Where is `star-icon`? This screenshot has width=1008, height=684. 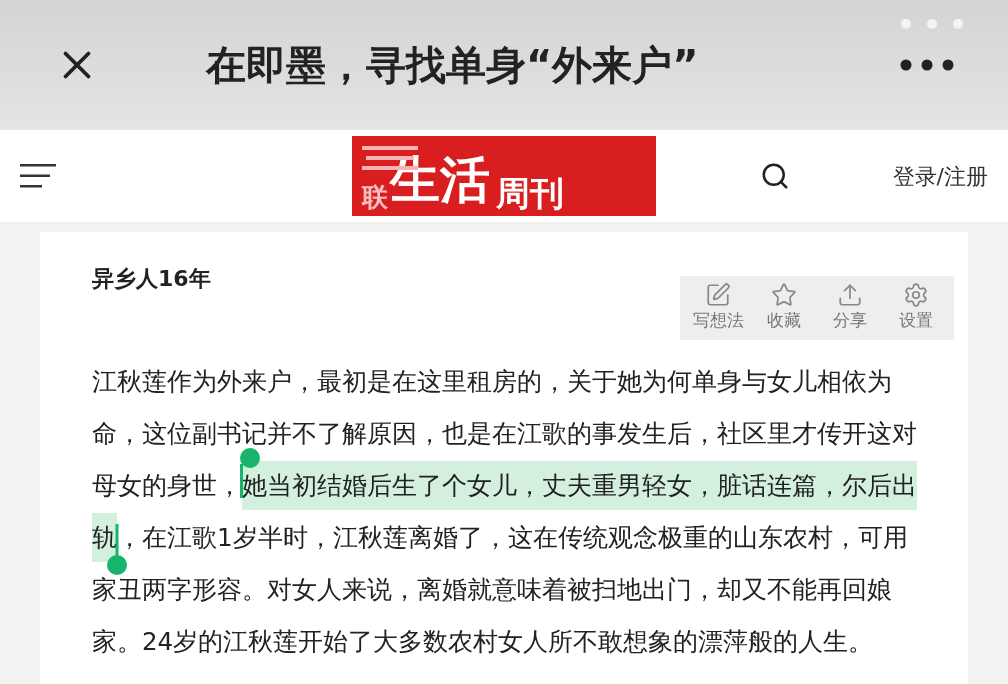 star-icon is located at coordinates (784, 295).